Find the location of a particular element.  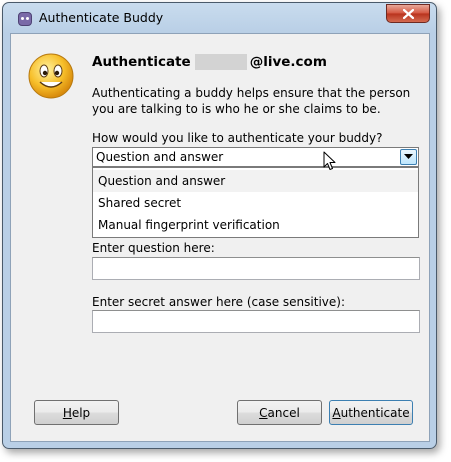

question-input is located at coordinates (256, 268).